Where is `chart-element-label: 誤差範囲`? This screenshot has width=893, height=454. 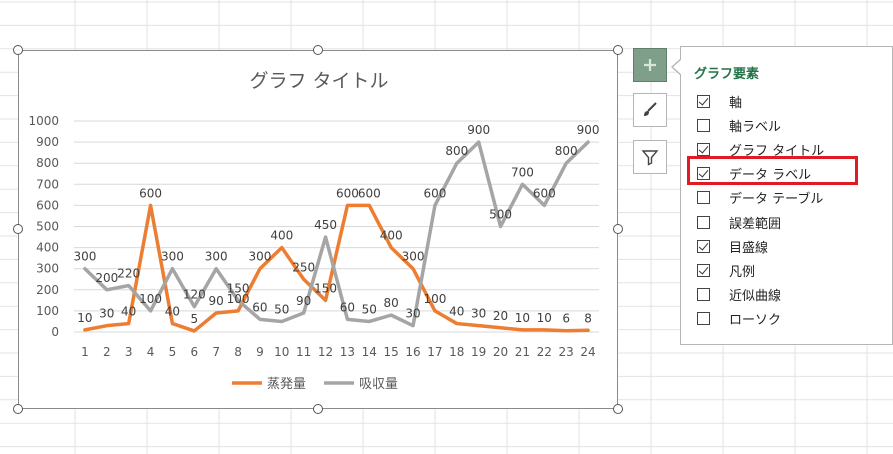
chart-element-label: 誤差範囲 is located at coordinates (755, 224).